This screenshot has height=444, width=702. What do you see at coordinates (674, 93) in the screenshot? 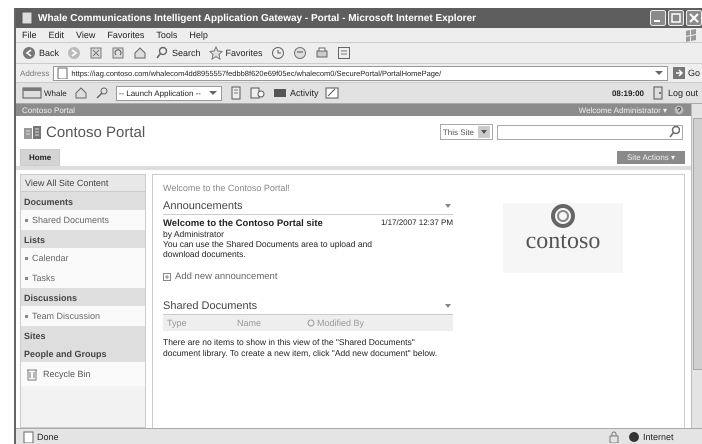
I see `logout-button: Log out` at bounding box center [674, 93].